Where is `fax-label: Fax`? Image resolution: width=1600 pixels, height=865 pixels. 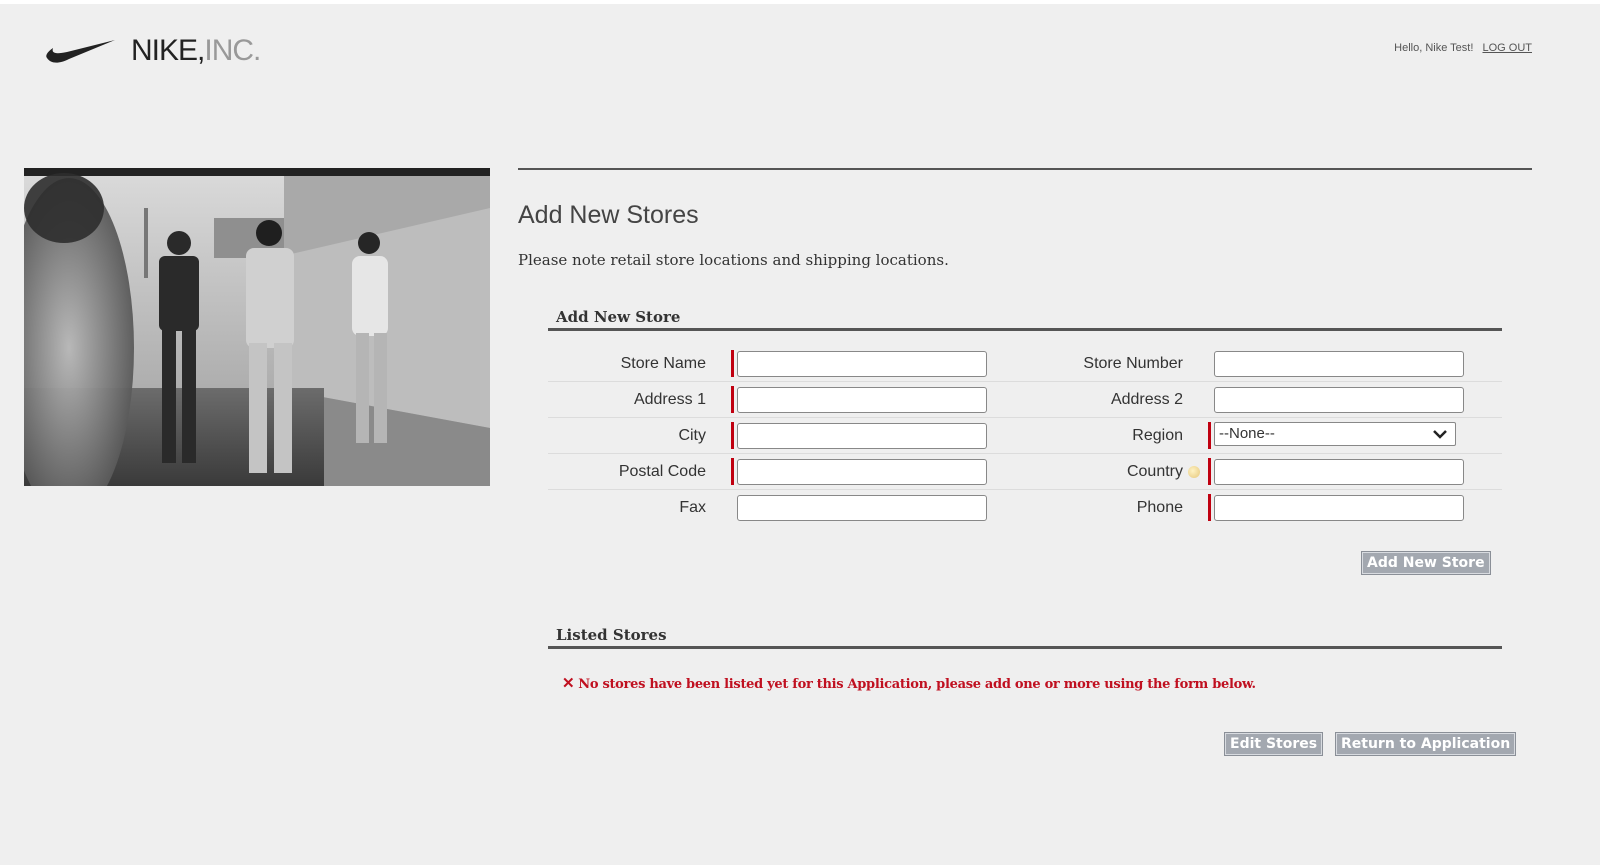 fax-label: Fax is located at coordinates (692, 507).